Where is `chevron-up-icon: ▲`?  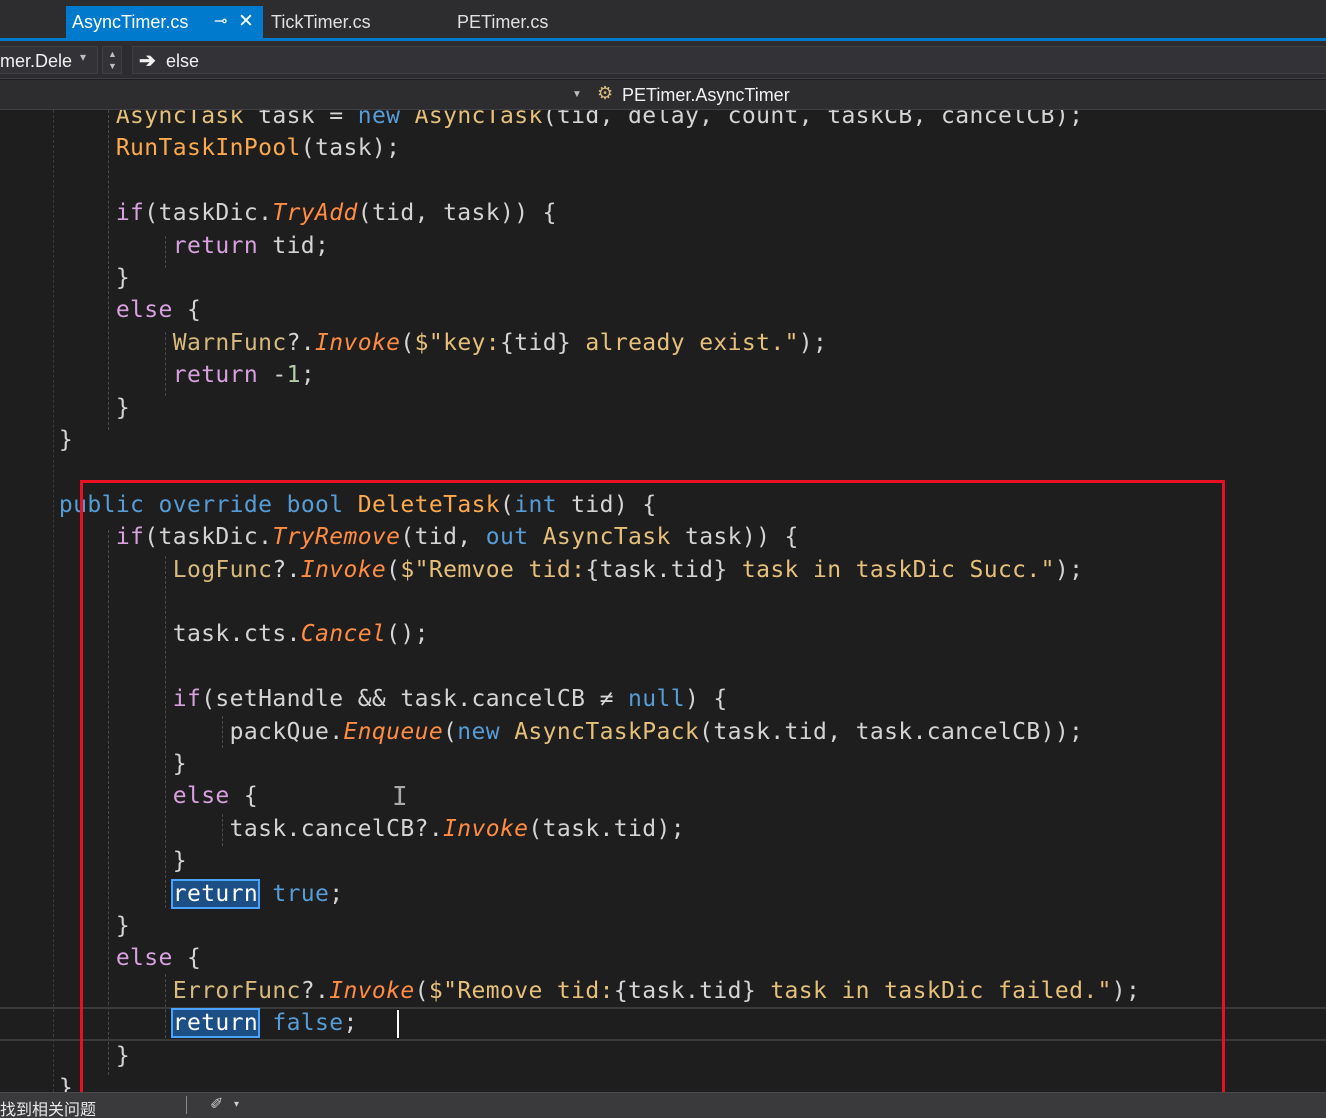 chevron-up-icon: ▲ is located at coordinates (112, 54).